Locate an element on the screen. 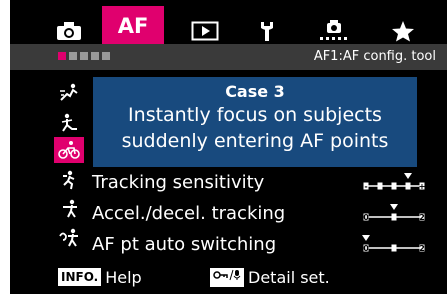  scale-end-label: - is located at coordinates (365, 186).